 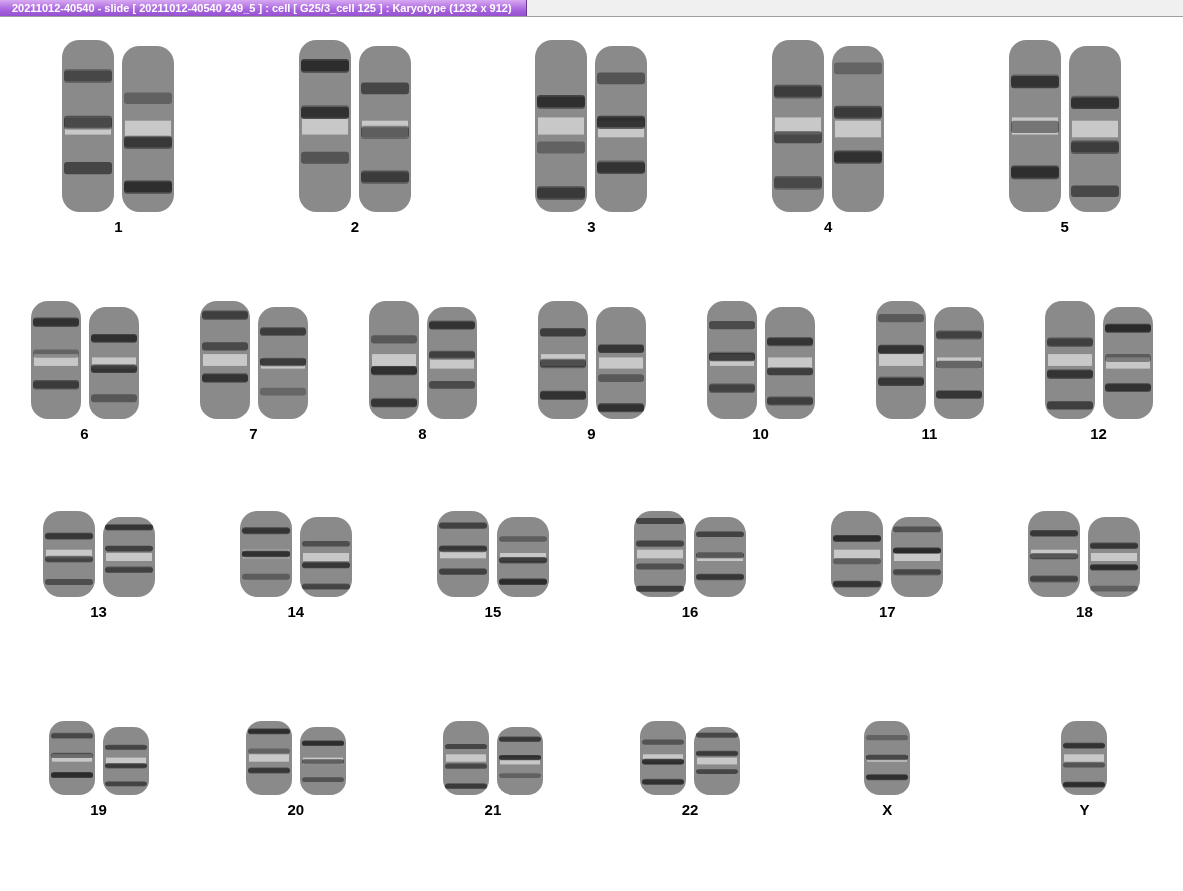 I want to click on window-title: 20211012-40540 - slide [ 20211012-40540 249_5 ] : cell [ G25/3_cell 125 ] : Karyotype (1232 x 912), so click(x=263, y=8).